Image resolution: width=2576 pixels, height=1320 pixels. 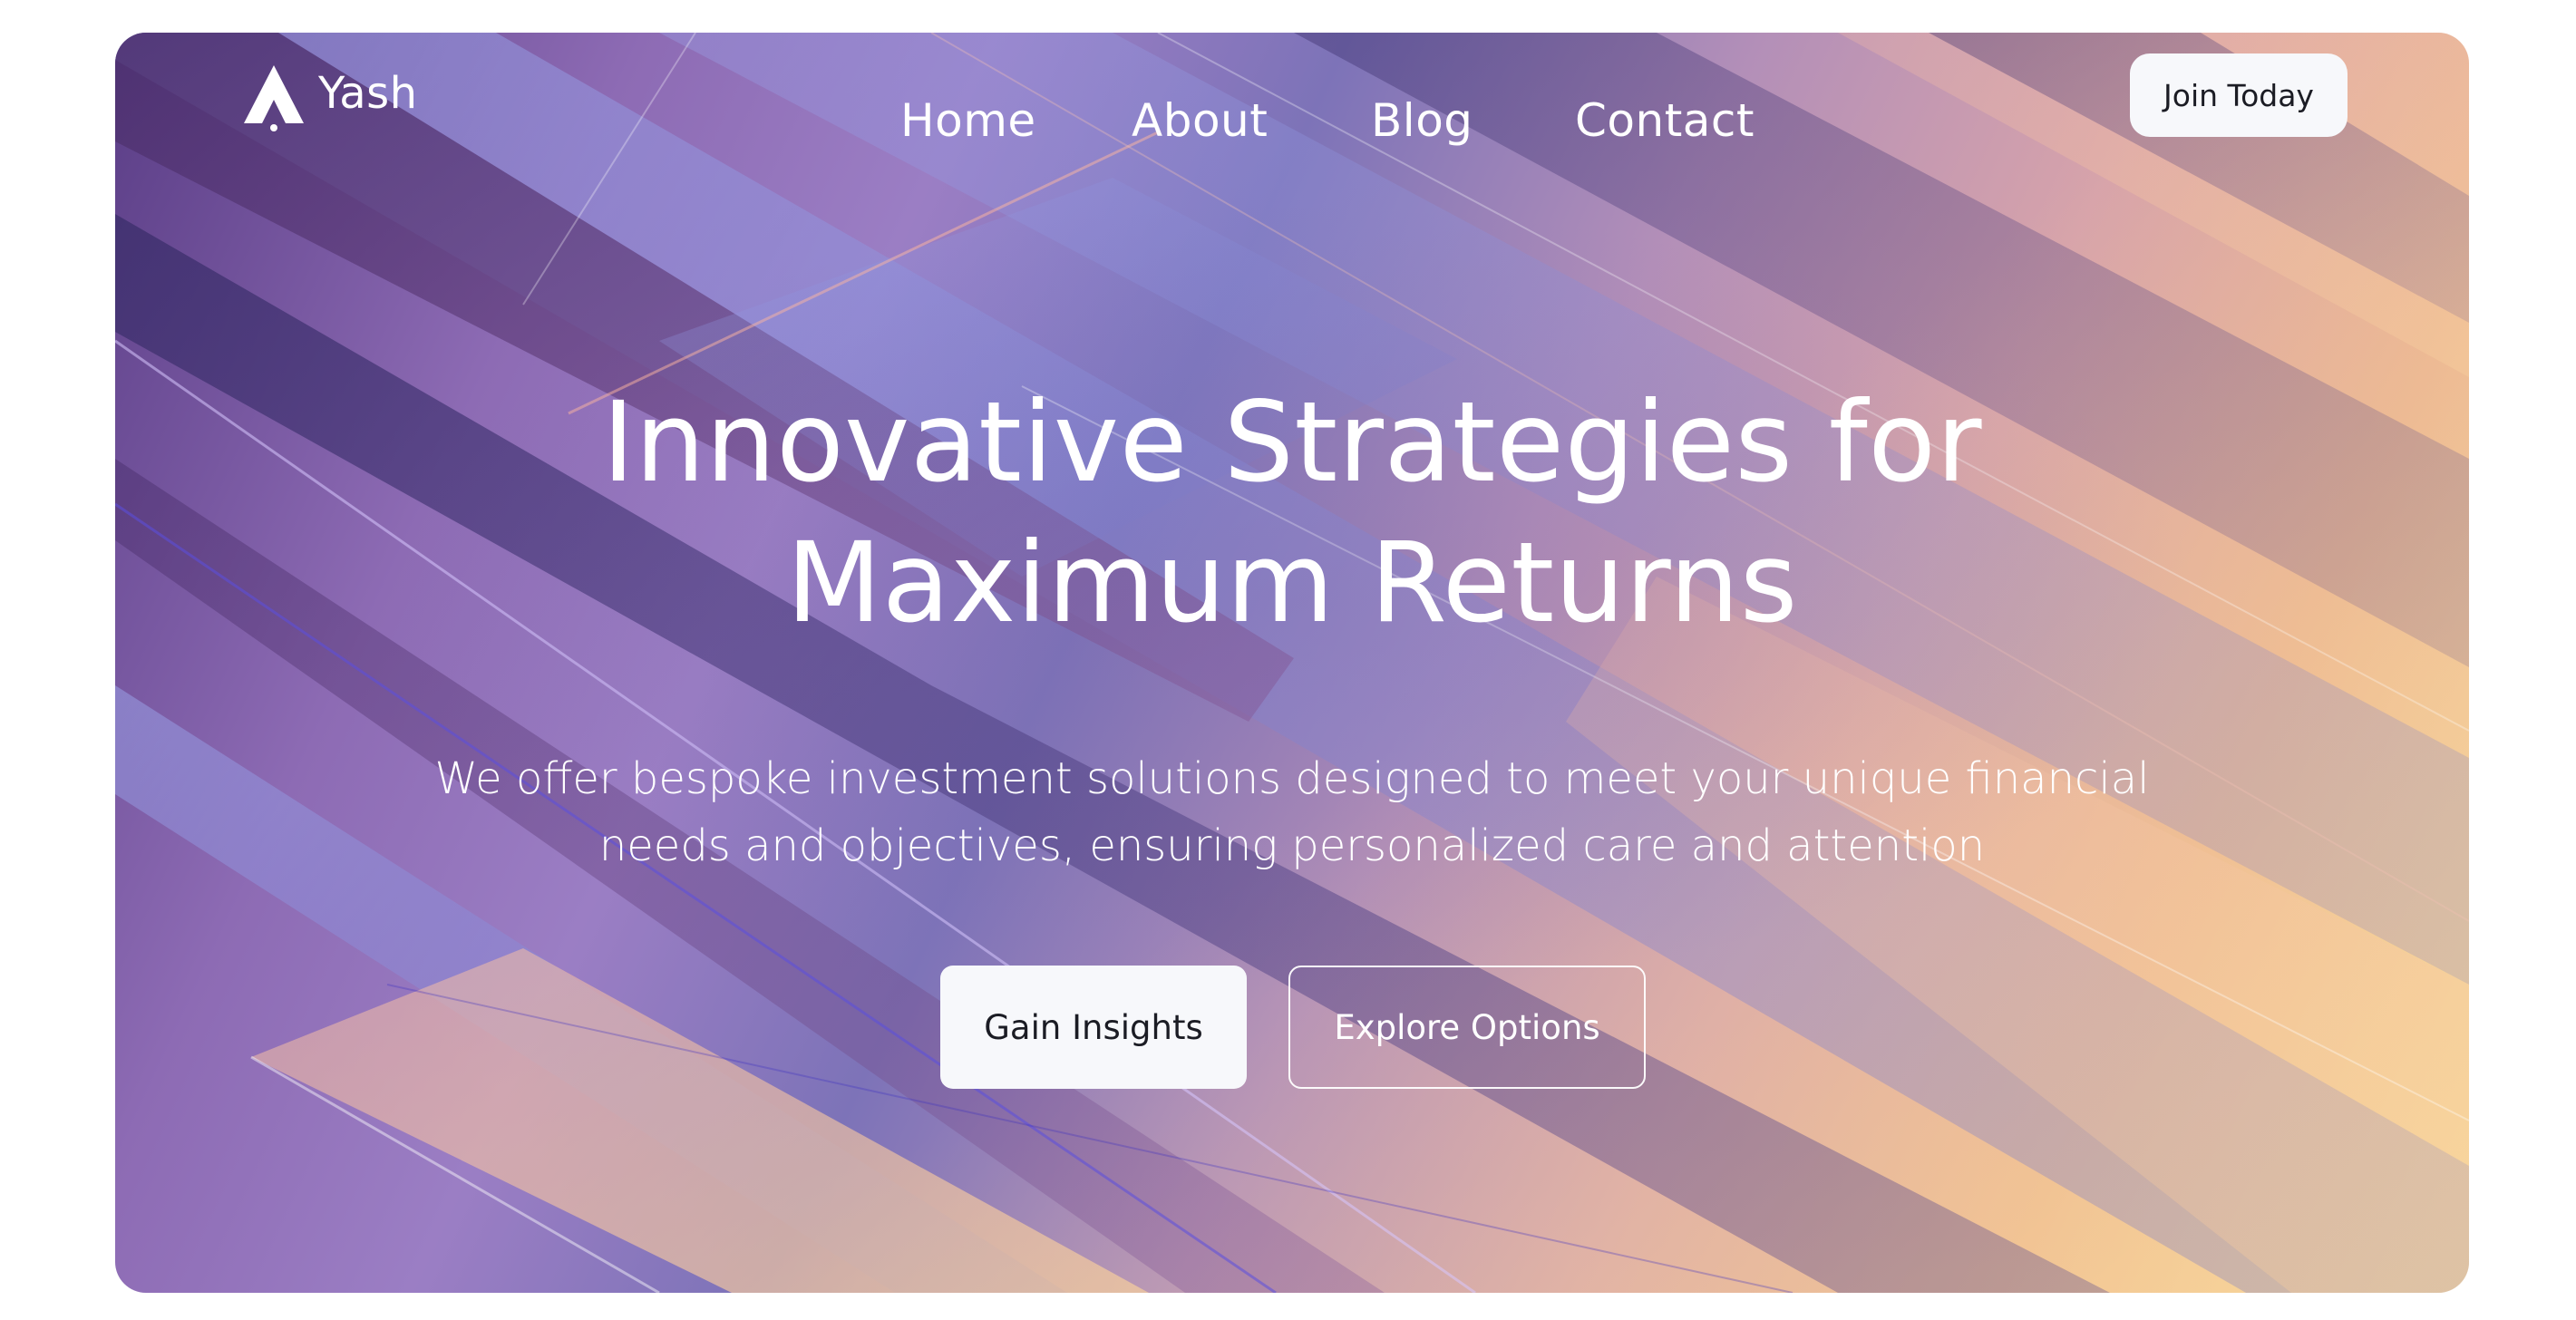 What do you see at coordinates (1200, 120) in the screenshot?
I see `nav-link-about: About` at bounding box center [1200, 120].